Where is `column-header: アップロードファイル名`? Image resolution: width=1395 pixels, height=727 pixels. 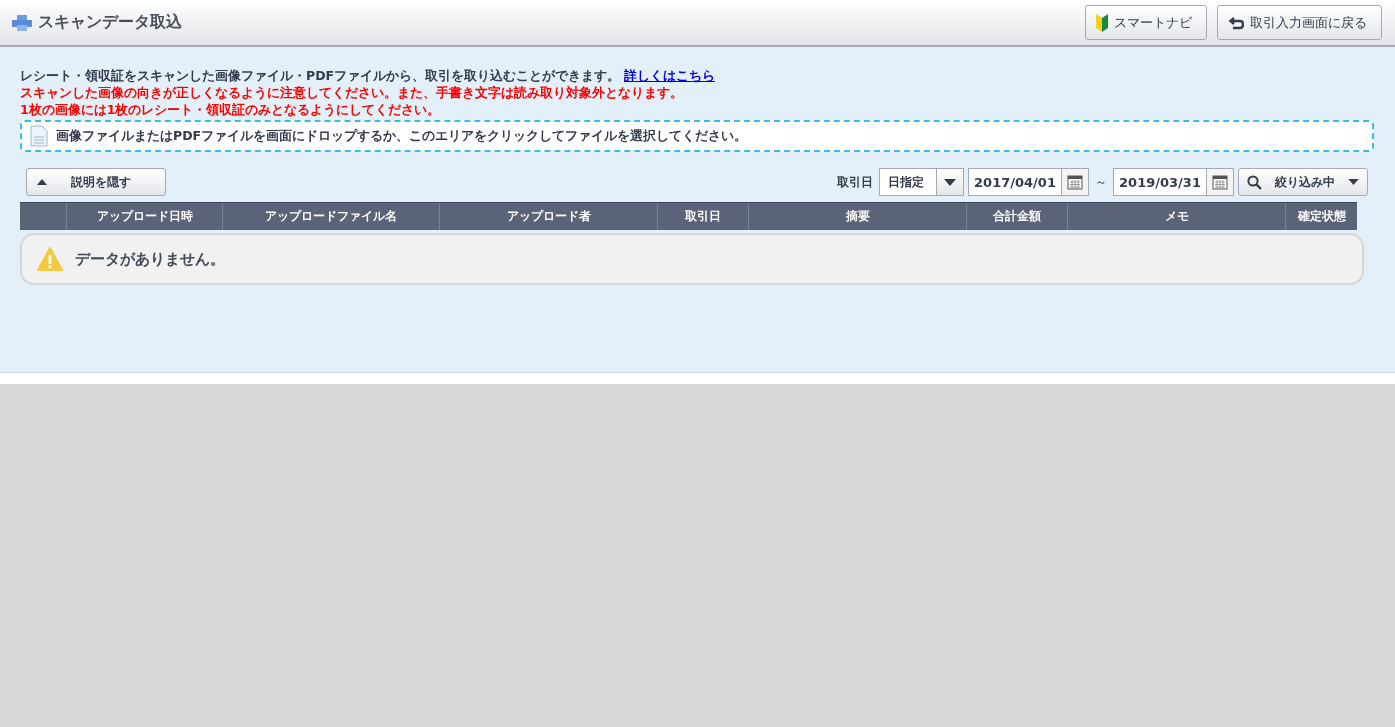 column-header: アップロードファイル名 is located at coordinates (330, 216).